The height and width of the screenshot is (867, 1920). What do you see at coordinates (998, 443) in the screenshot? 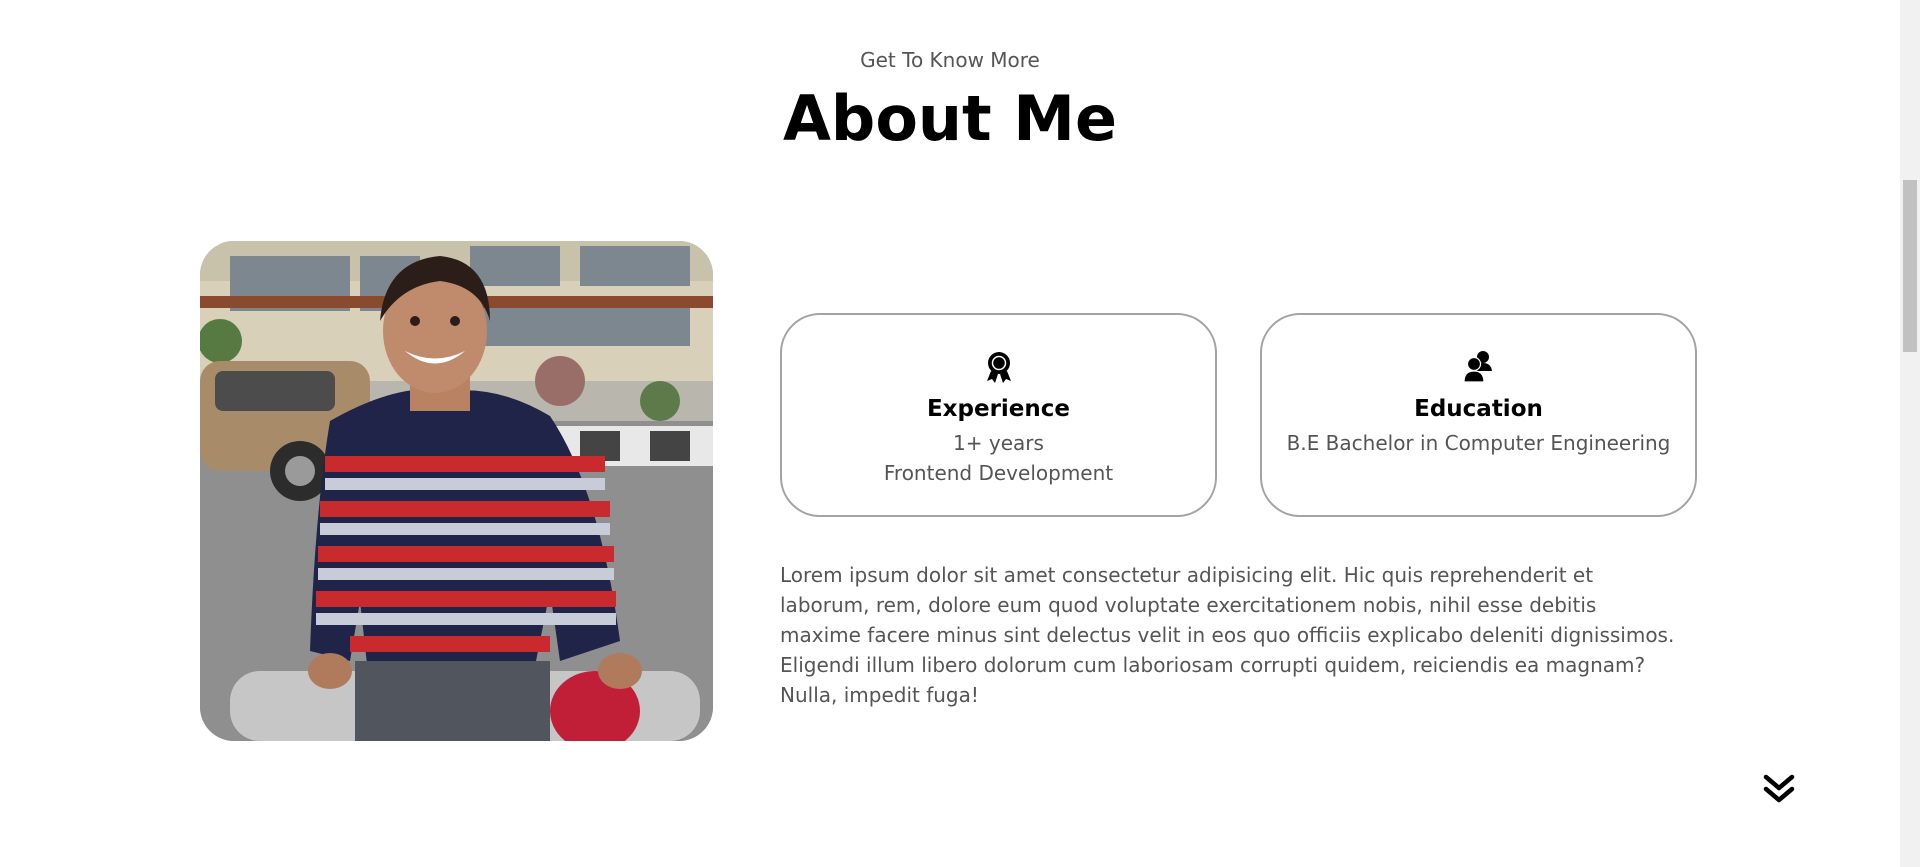
I see `experience-years: 1+ years` at bounding box center [998, 443].